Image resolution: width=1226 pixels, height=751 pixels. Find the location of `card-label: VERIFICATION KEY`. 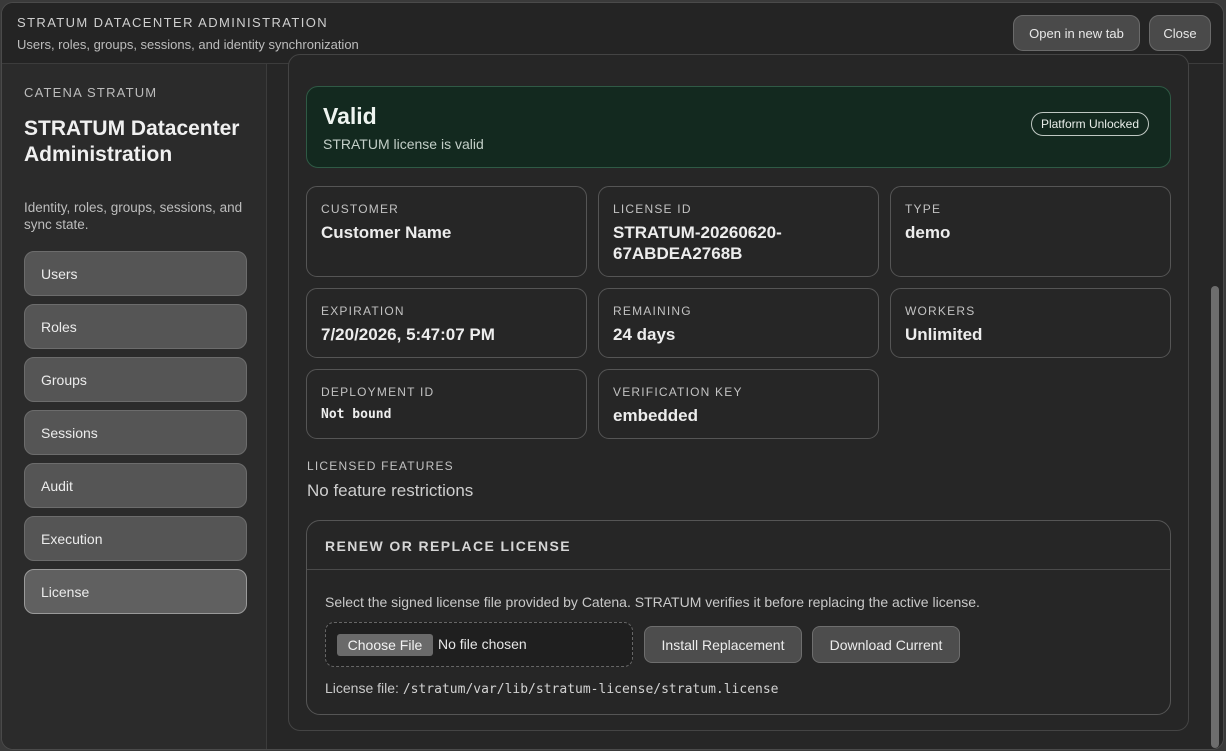

card-label: VERIFICATION KEY is located at coordinates (678, 392).